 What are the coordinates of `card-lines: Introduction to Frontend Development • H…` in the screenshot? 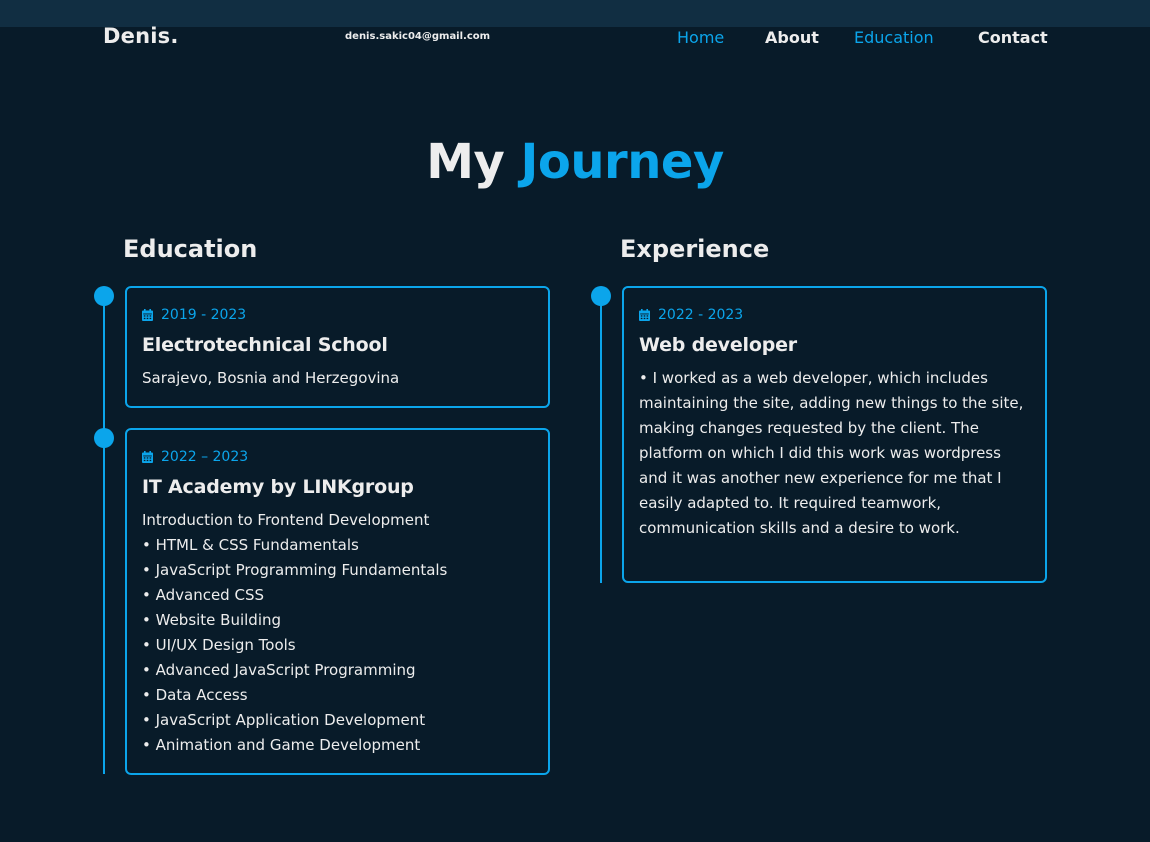 It's located at (337, 633).